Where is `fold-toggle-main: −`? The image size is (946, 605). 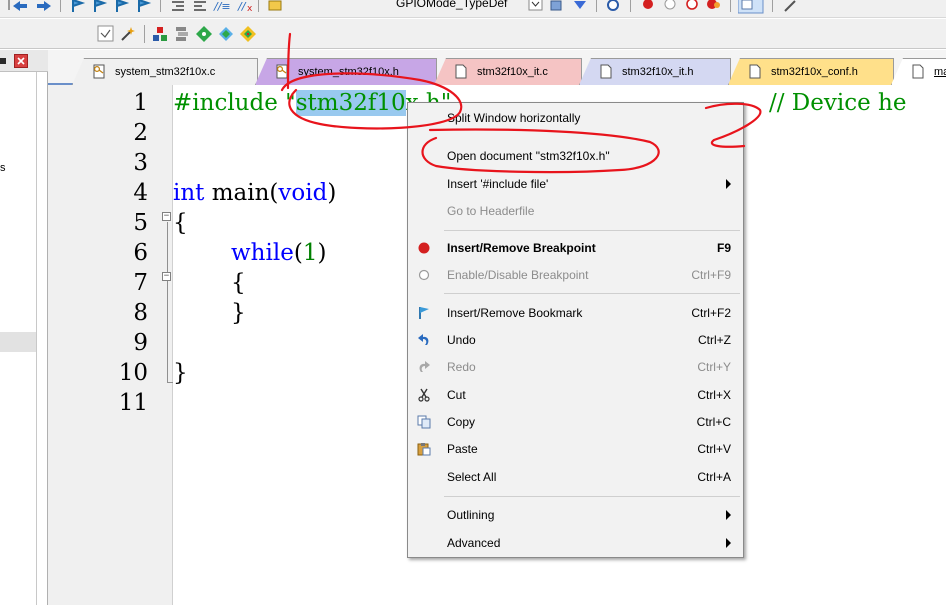 fold-toggle-main: − is located at coordinates (166, 216).